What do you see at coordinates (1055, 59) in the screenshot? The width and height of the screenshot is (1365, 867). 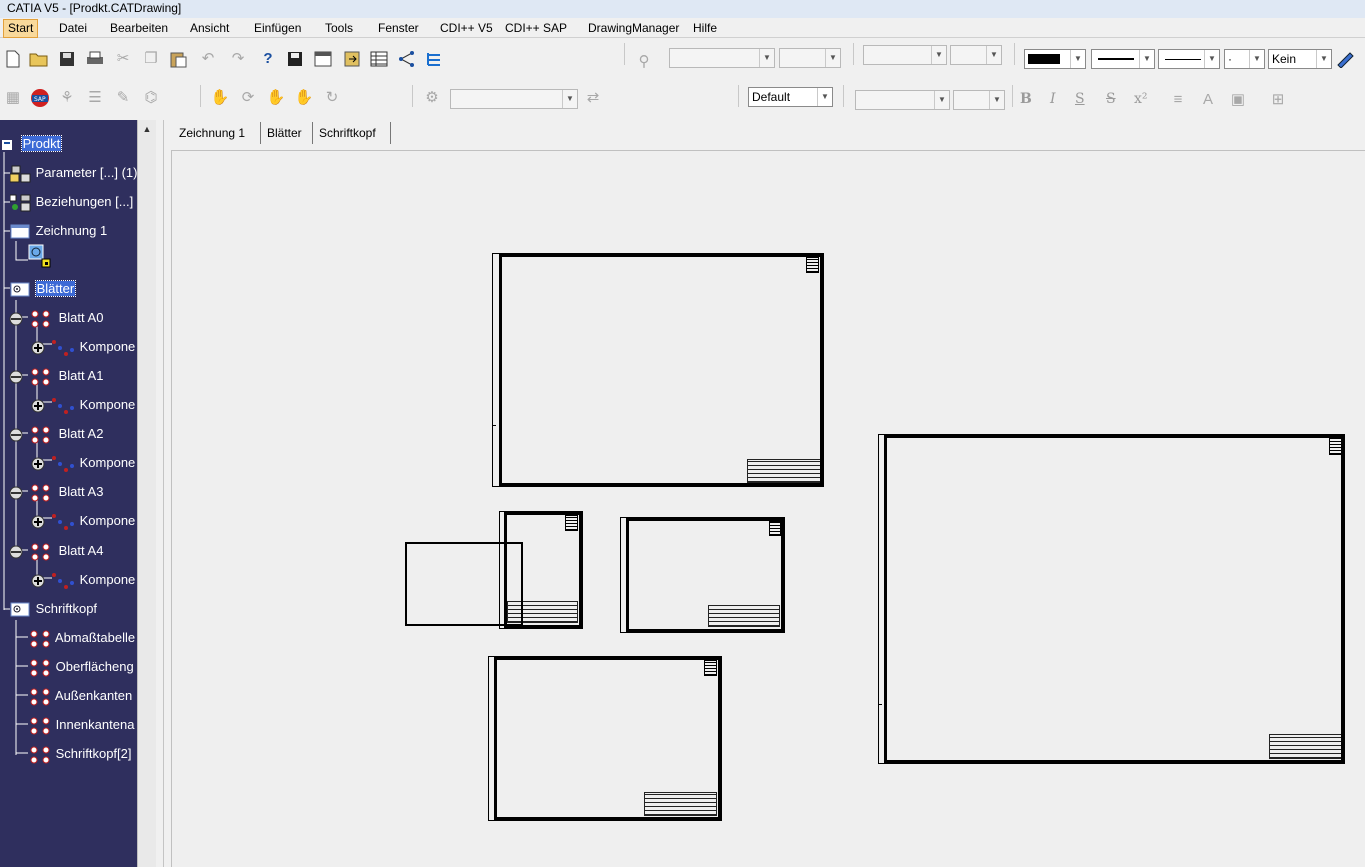 I see `color-combo: ▼` at bounding box center [1055, 59].